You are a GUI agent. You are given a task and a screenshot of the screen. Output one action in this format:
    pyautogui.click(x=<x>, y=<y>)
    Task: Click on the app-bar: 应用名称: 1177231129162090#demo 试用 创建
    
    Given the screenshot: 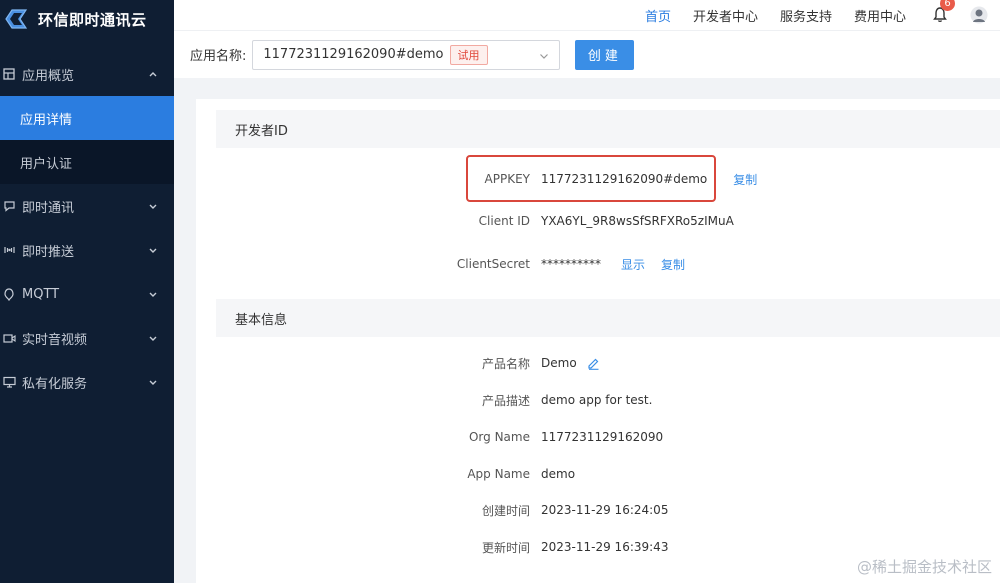 What is the action you would take?
    pyautogui.click(x=587, y=54)
    